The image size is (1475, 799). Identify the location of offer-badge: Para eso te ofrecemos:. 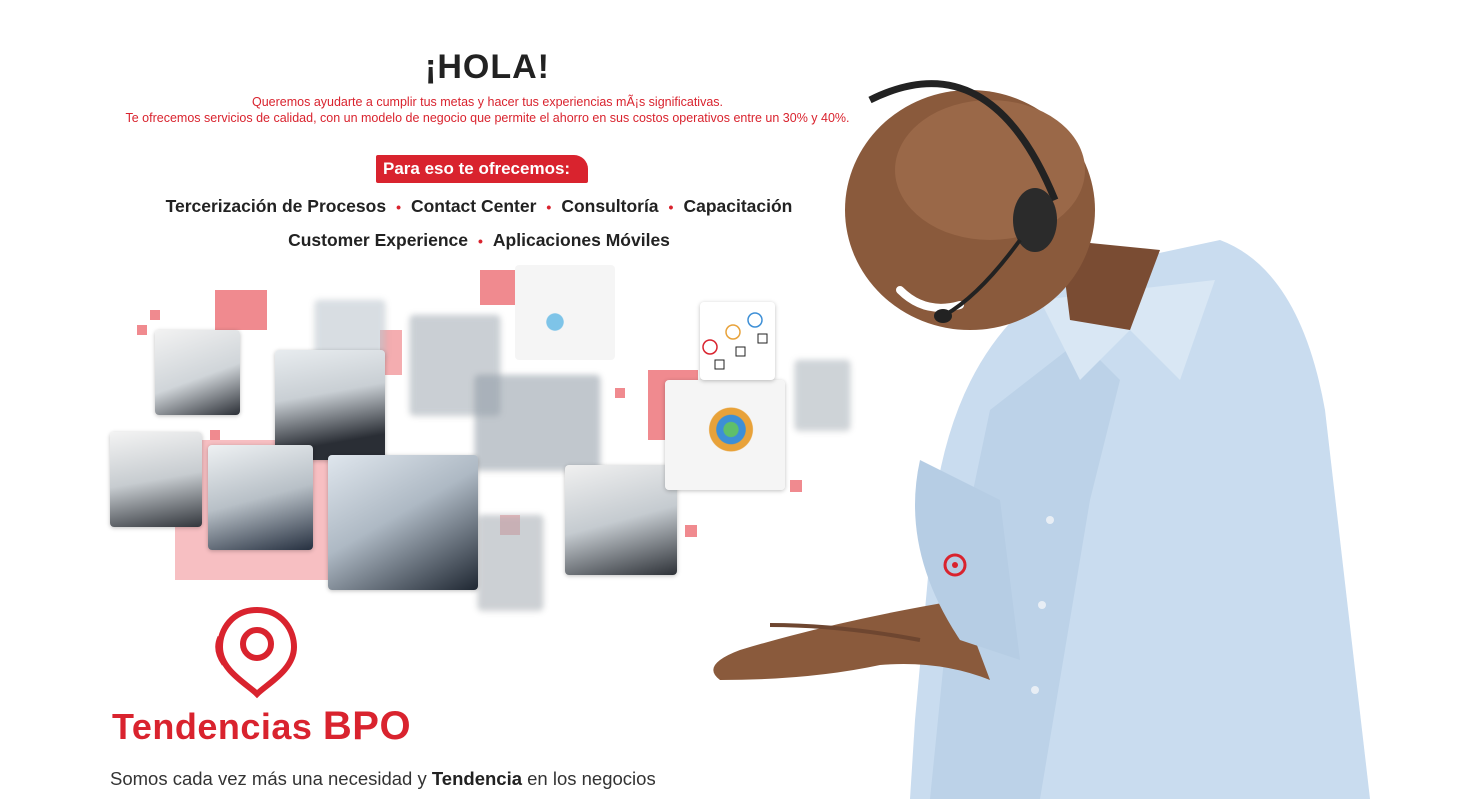
(482, 169).